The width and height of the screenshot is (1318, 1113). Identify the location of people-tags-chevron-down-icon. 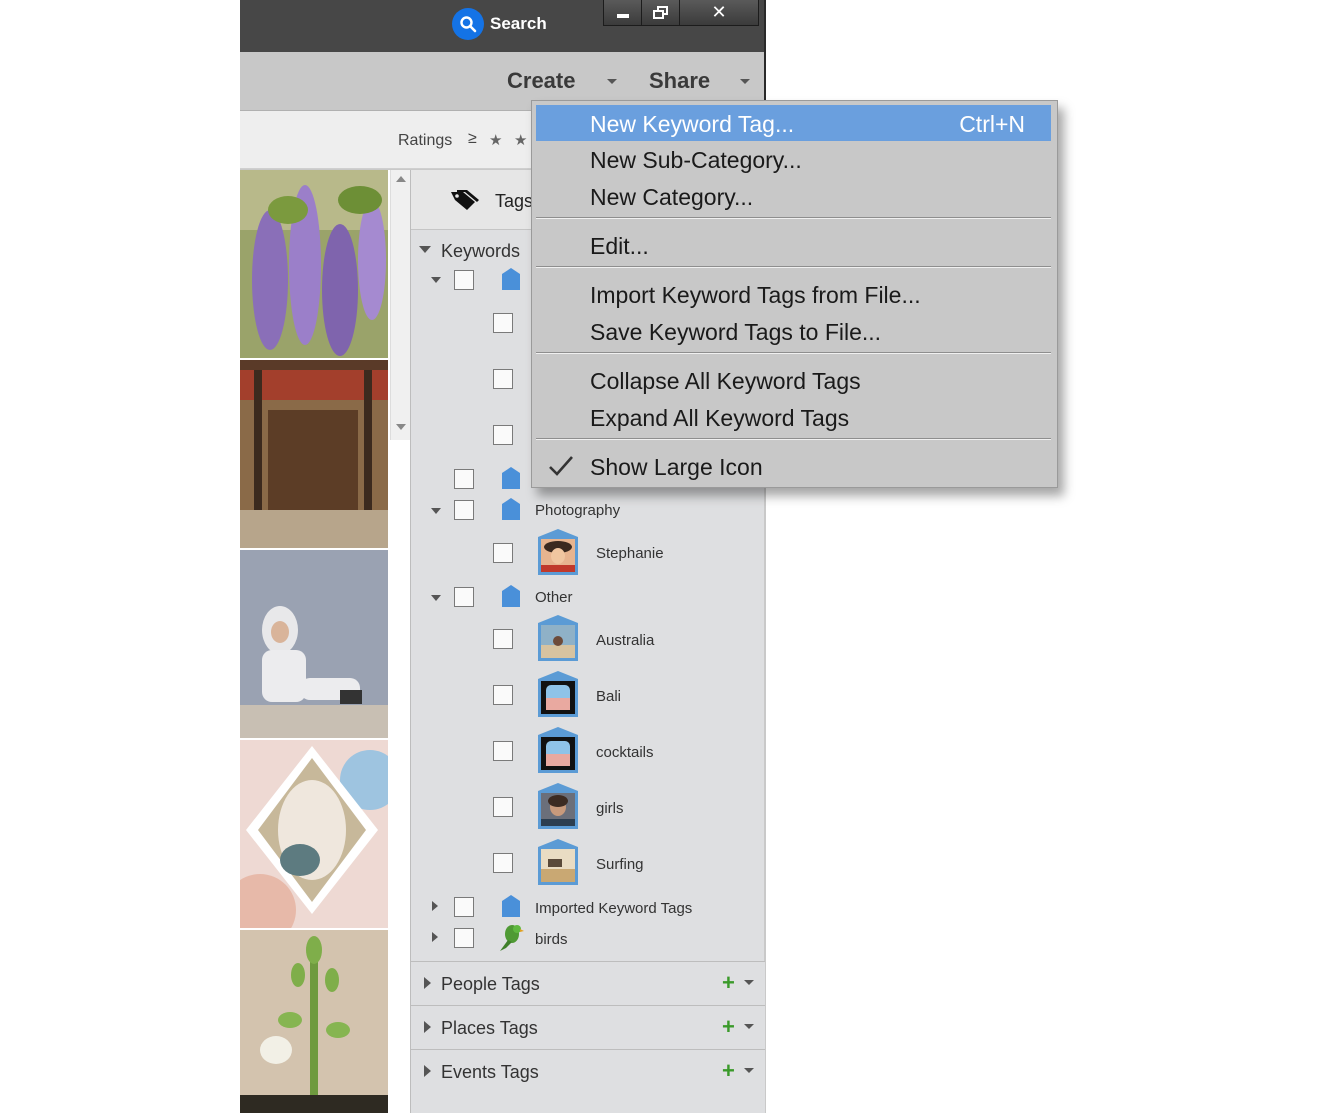
(749, 982).